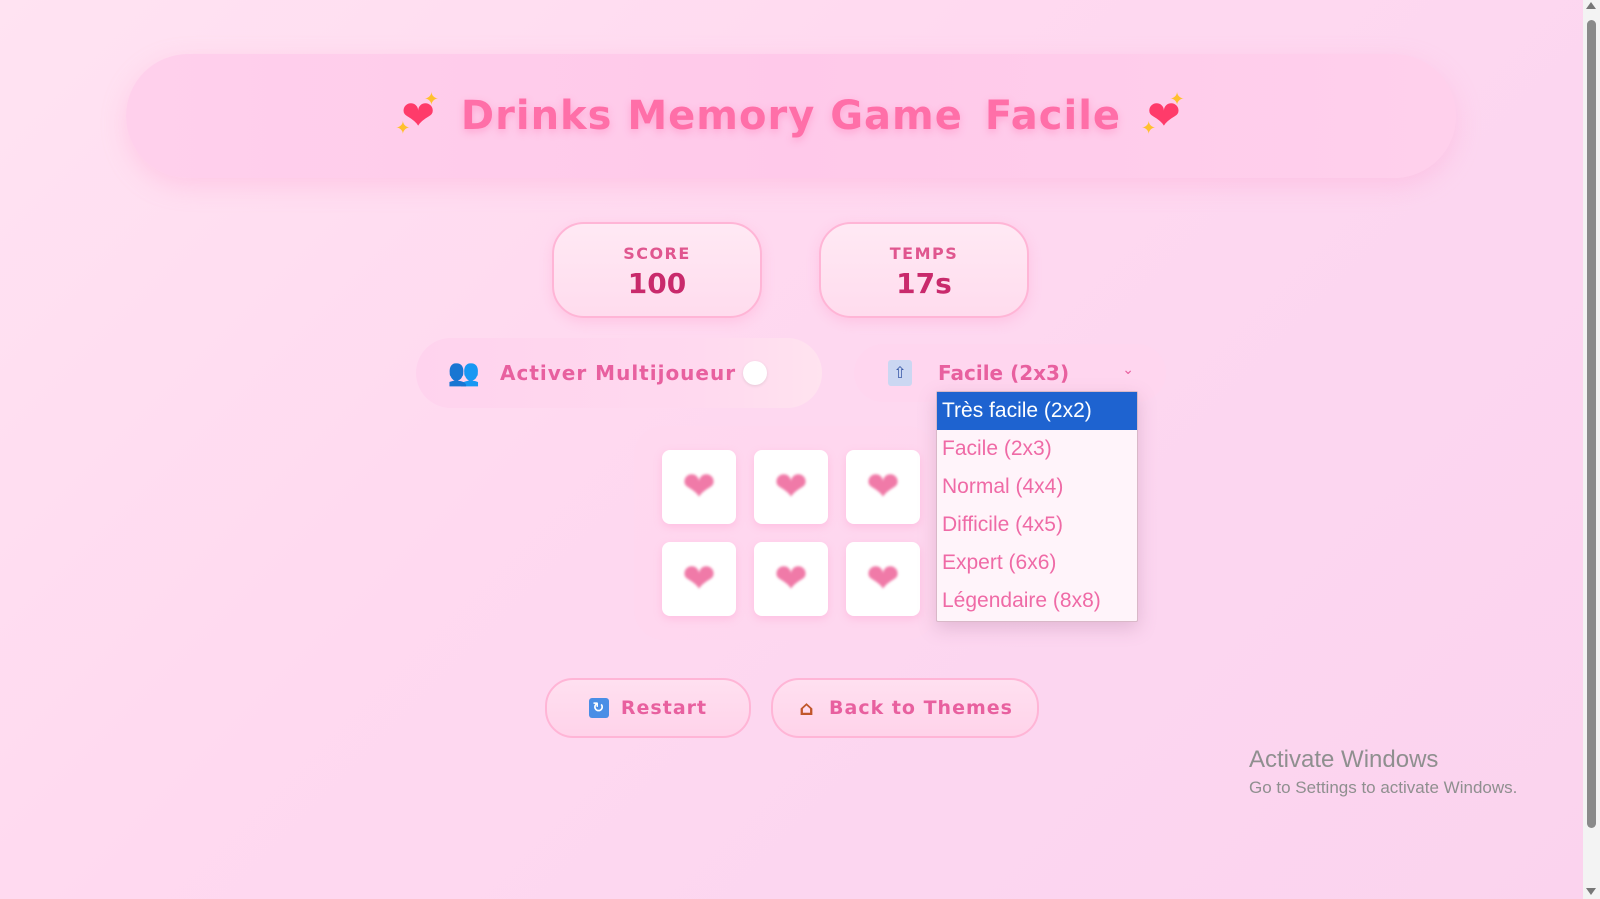  Describe the element at coordinates (657, 283) in the screenshot. I see `score-value: 100` at that location.